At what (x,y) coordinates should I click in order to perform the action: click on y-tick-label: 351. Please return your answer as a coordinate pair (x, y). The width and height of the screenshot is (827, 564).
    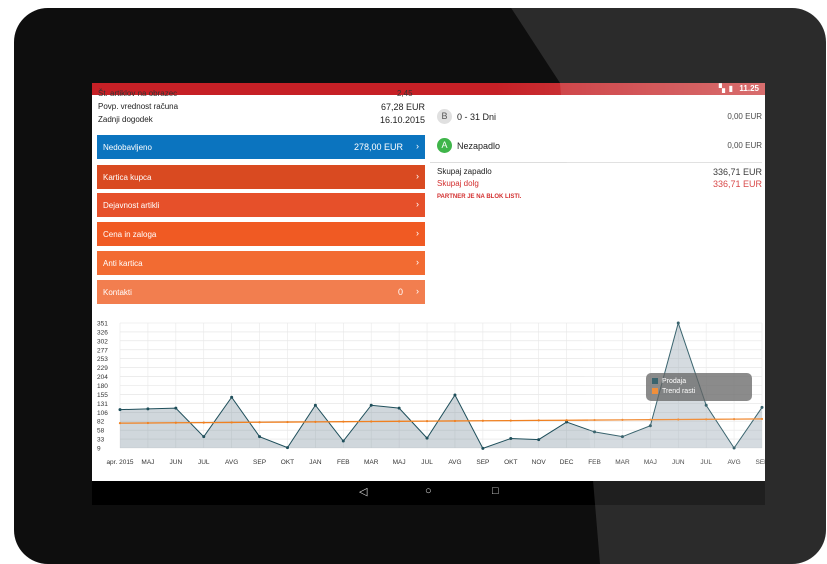
    Looking at the image, I should click on (102, 324).